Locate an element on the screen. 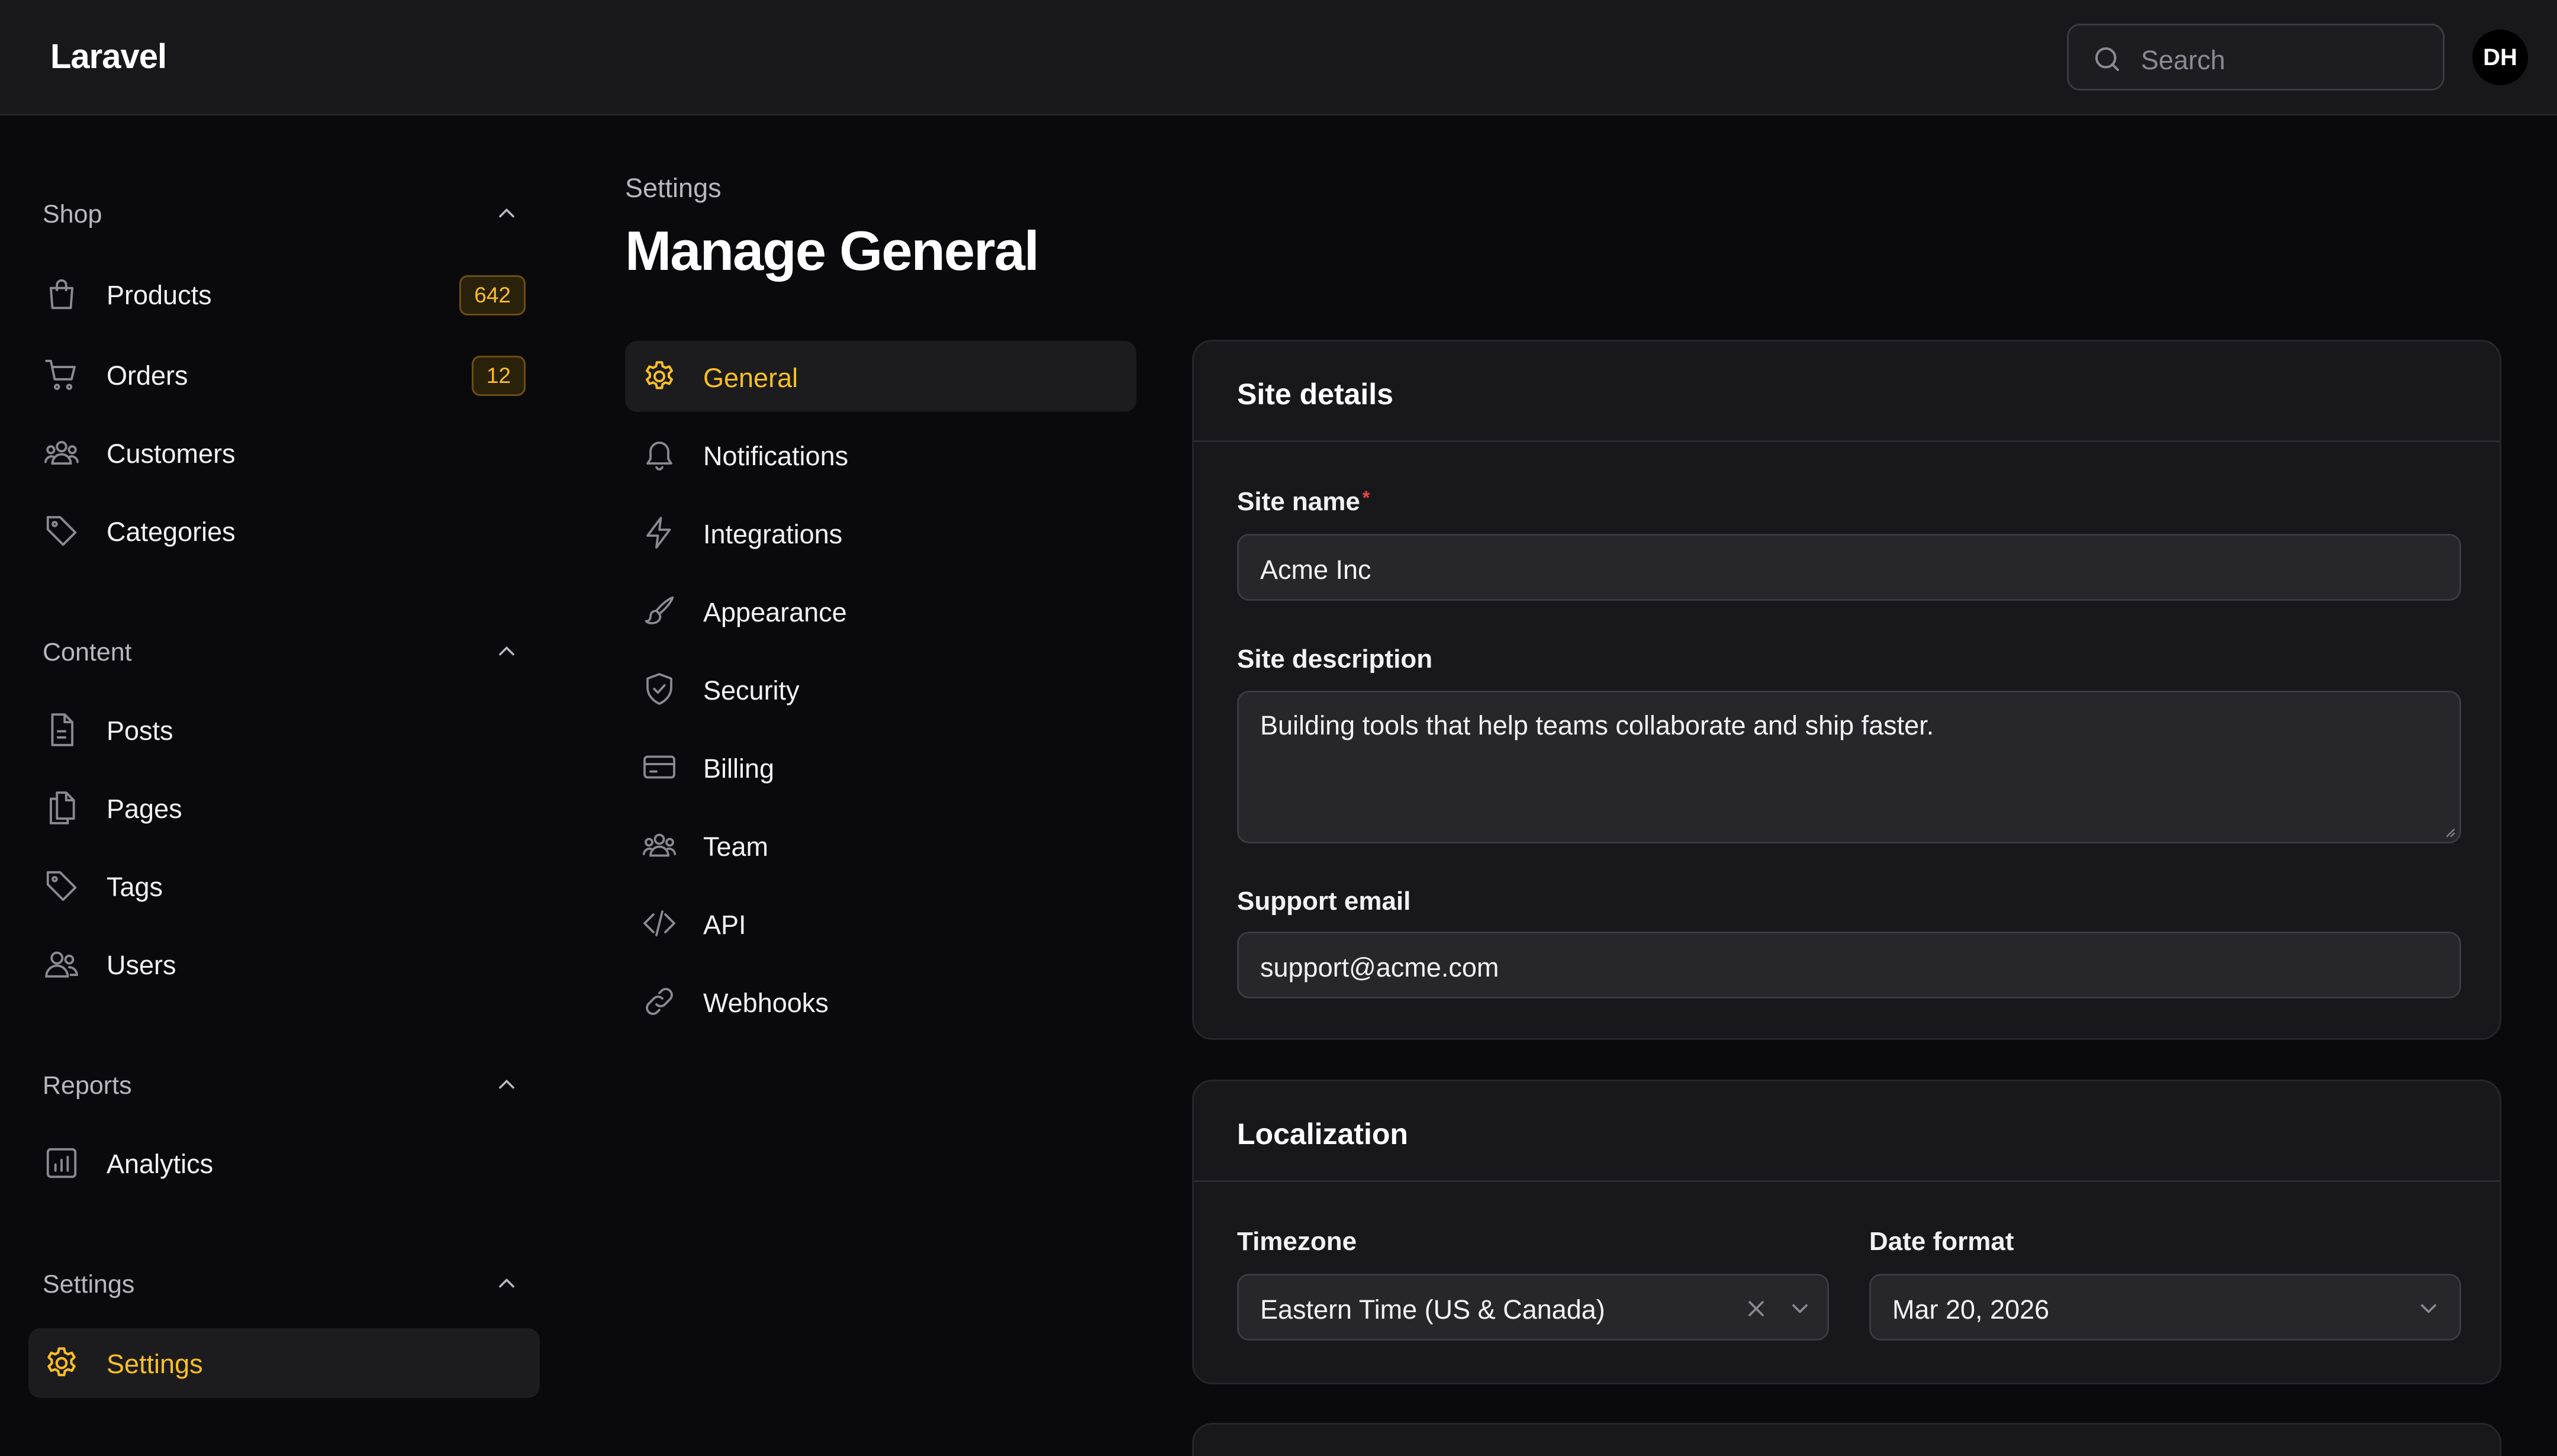 This screenshot has width=2557, height=1456. users-icon is located at coordinates (61, 964).